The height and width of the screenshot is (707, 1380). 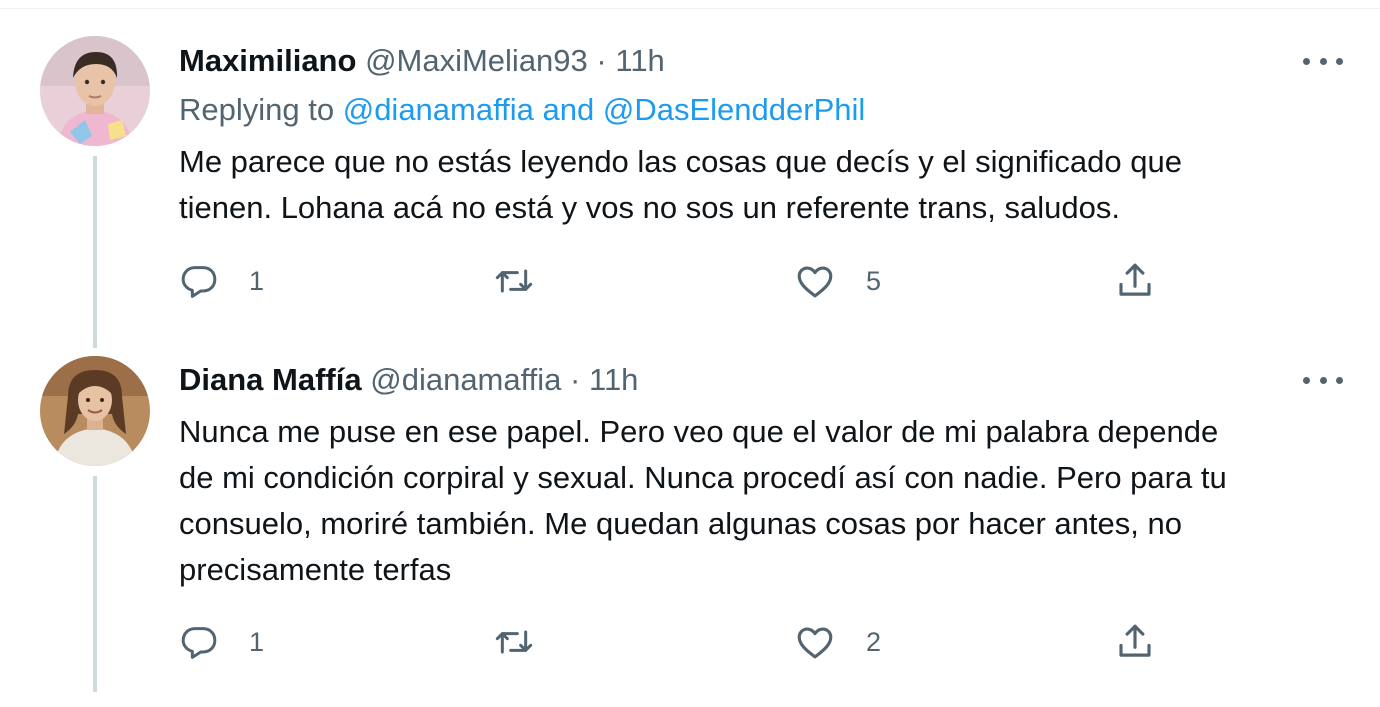 I want to click on tweet-actions: 1 5, so click(x=674, y=281).